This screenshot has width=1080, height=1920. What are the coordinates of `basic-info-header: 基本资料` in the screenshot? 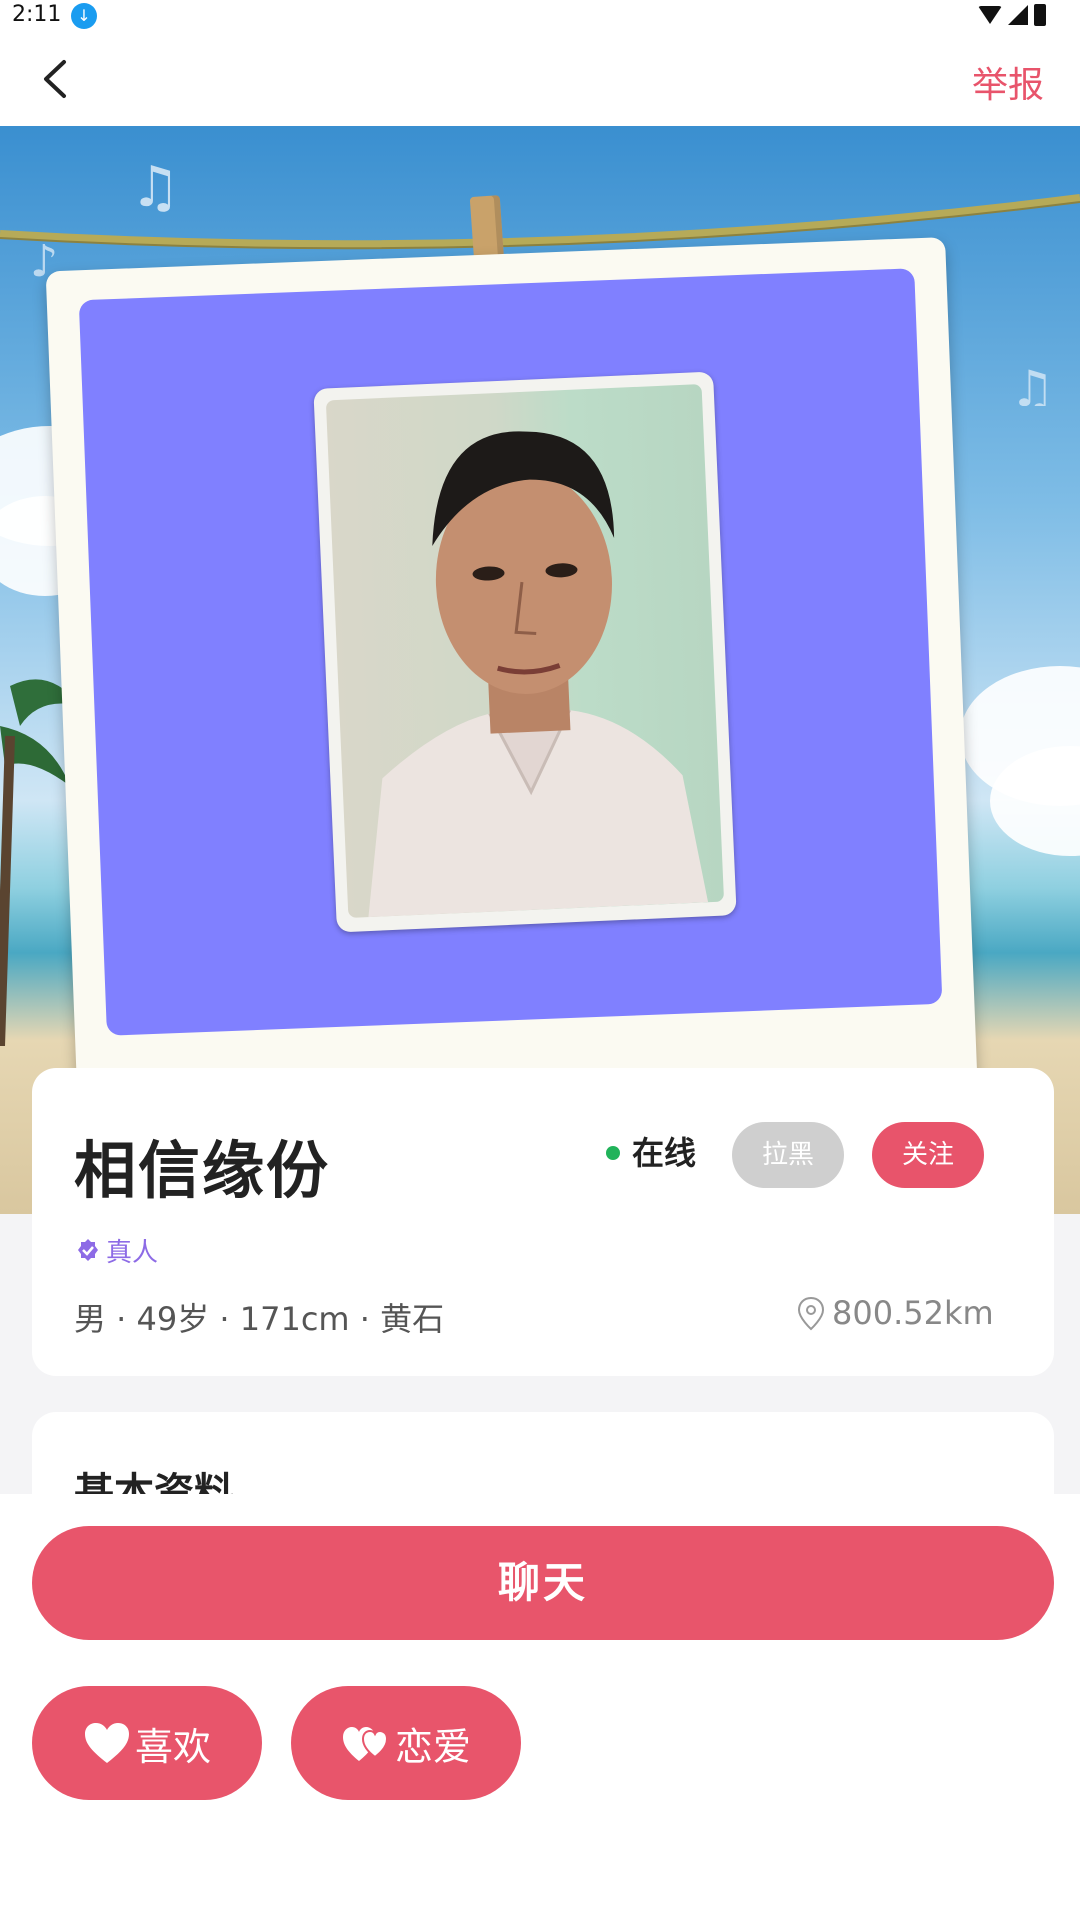 It's located at (543, 1453).